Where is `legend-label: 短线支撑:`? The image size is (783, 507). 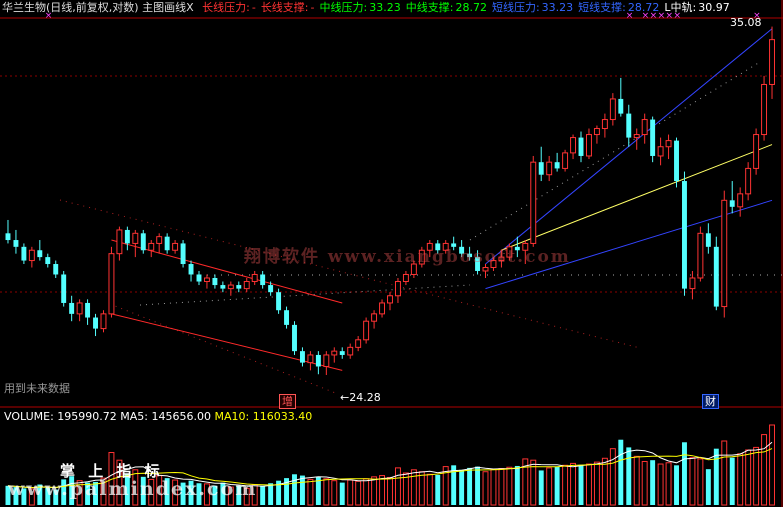
legend-label: 短线支撑: is located at coordinates (602, 7).